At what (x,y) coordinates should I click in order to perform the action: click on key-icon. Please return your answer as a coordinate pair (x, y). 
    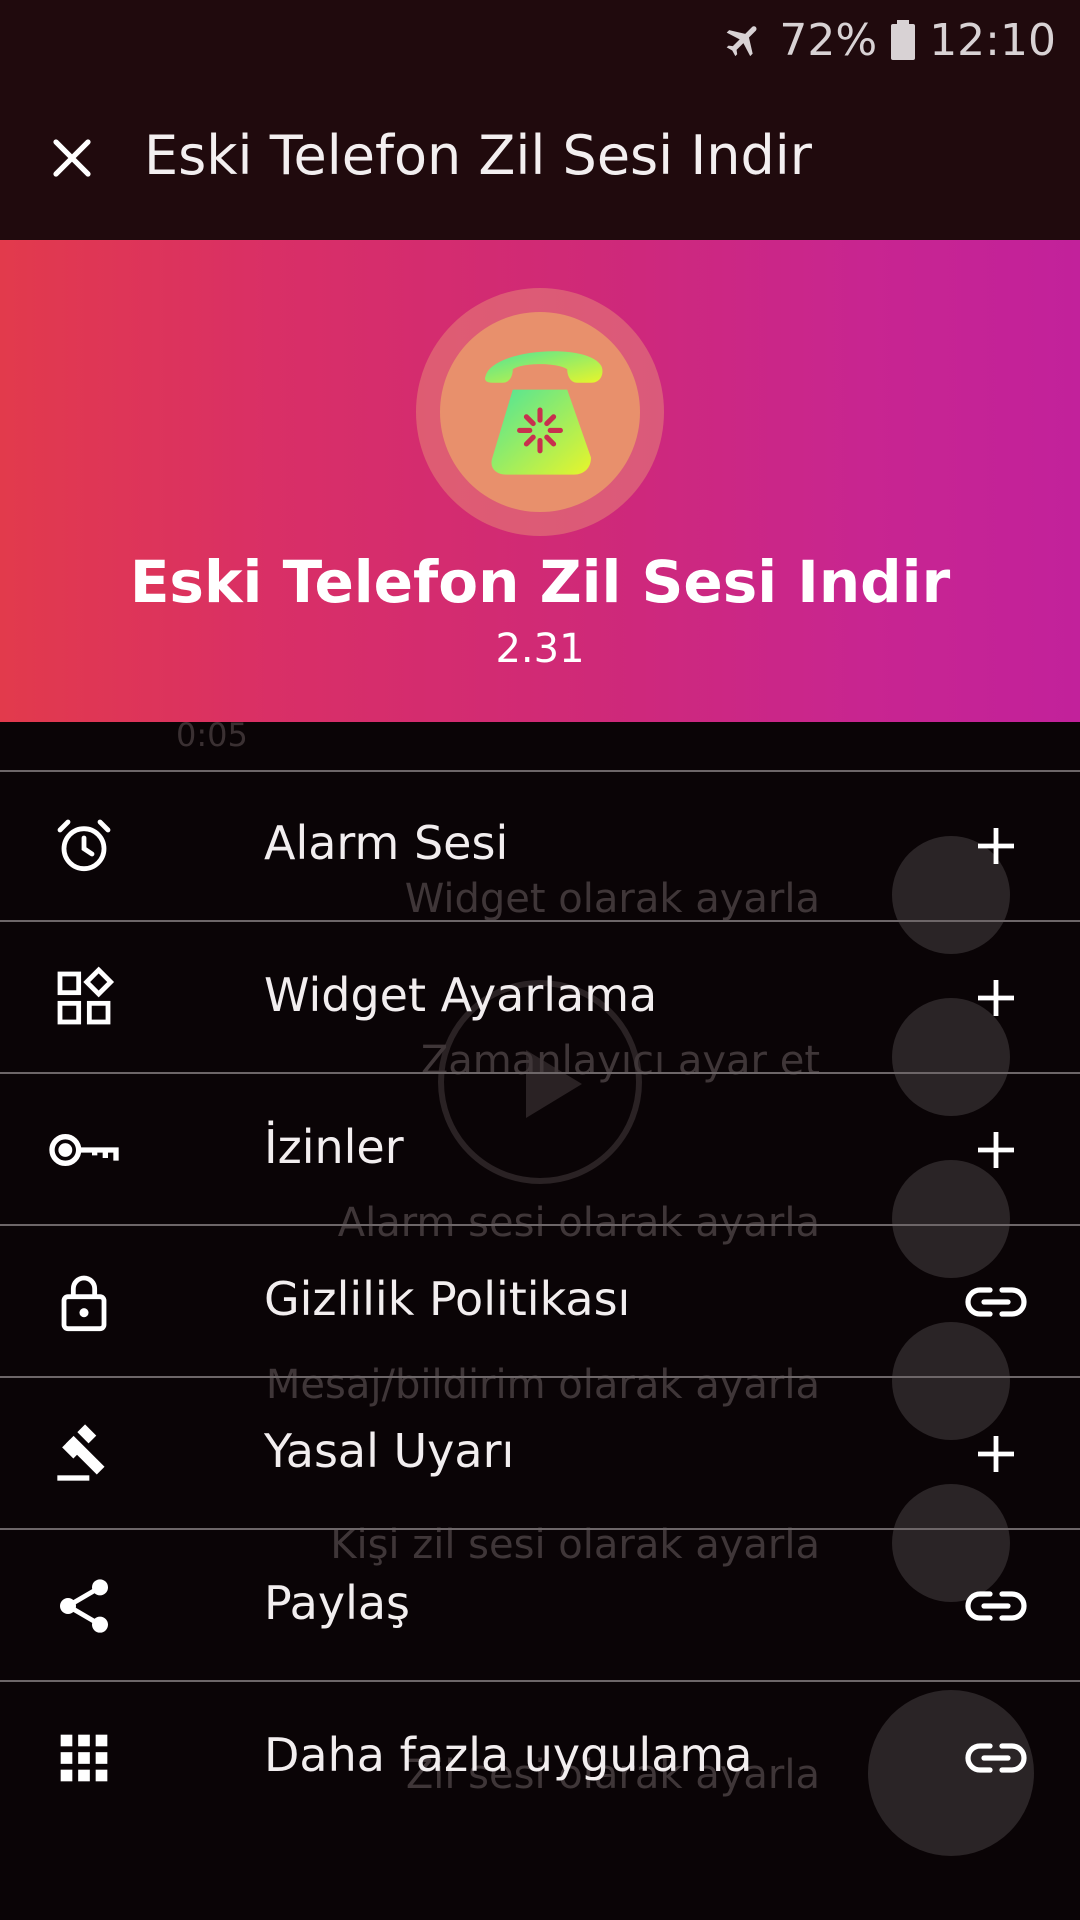
    Looking at the image, I should click on (84, 1150).